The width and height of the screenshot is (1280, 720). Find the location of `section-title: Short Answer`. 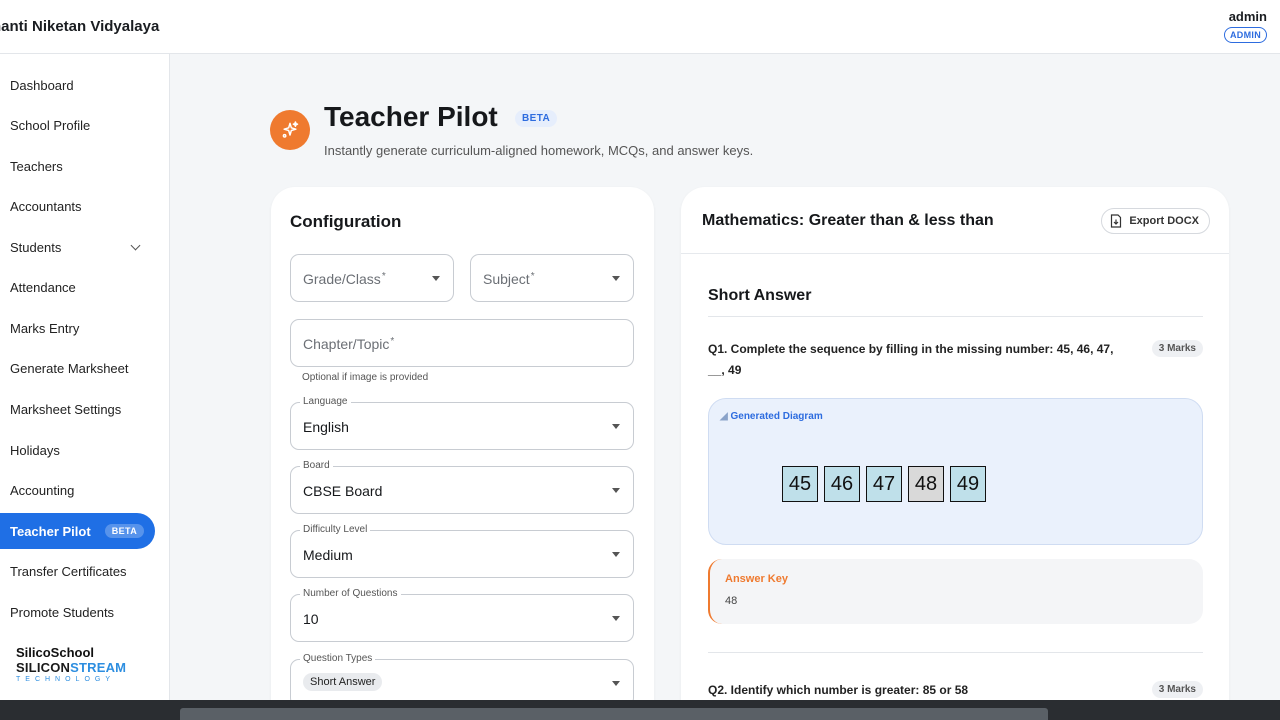

section-title: Short Answer is located at coordinates (760, 295).